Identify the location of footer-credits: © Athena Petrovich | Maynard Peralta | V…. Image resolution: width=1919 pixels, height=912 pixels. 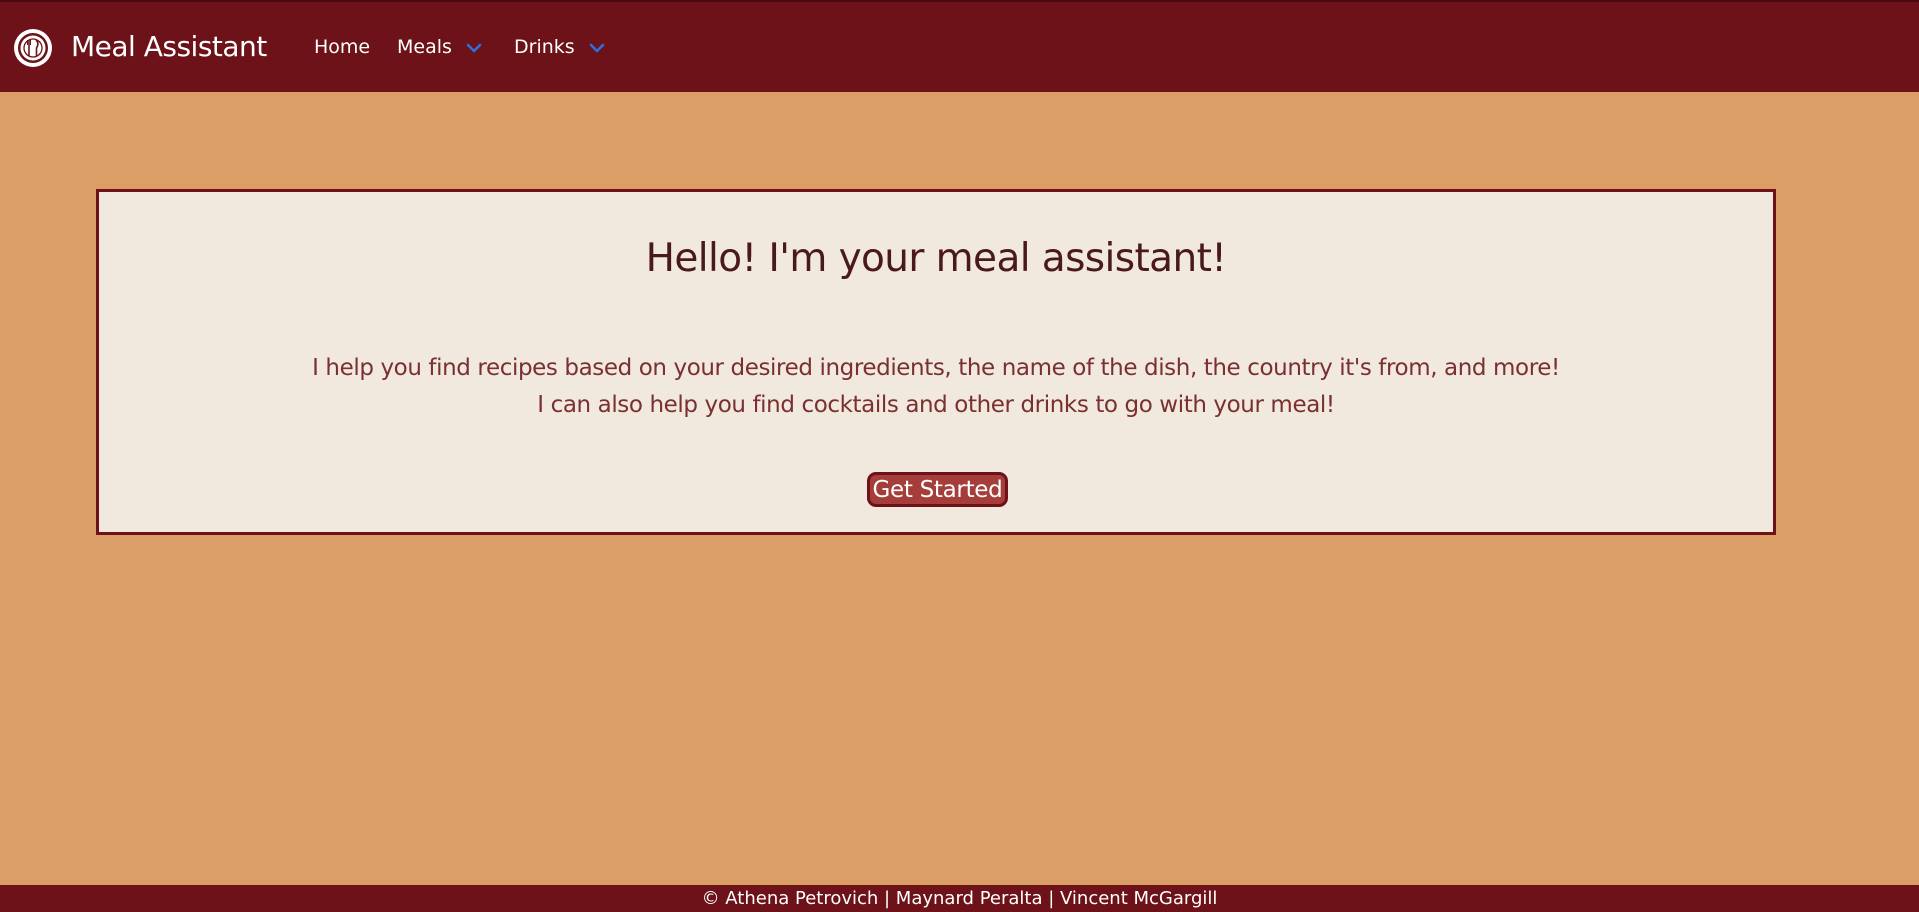
(959, 898).